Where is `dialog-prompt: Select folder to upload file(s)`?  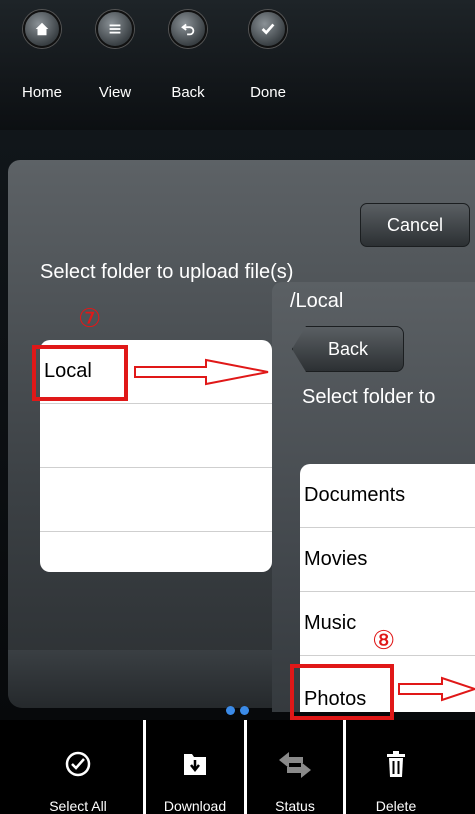 dialog-prompt: Select folder to upload file(s) is located at coordinates (167, 272).